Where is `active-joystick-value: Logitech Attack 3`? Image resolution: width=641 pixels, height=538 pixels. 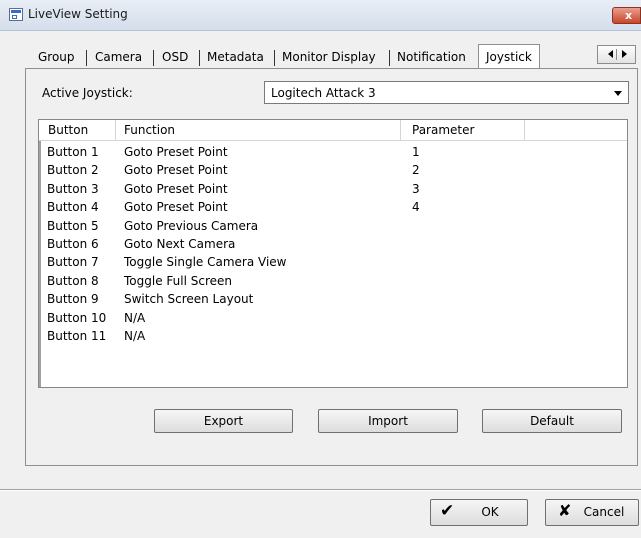 active-joystick-value: Logitech Attack 3 is located at coordinates (323, 93).